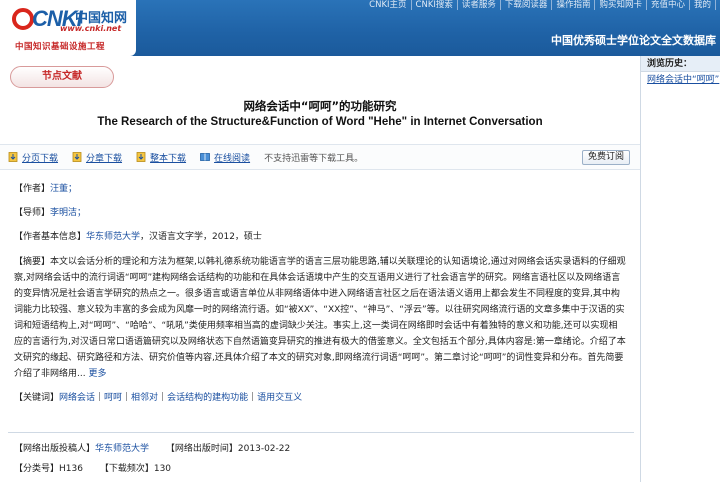  Describe the element at coordinates (205, 157) in the screenshot. I see `book-icon` at that location.